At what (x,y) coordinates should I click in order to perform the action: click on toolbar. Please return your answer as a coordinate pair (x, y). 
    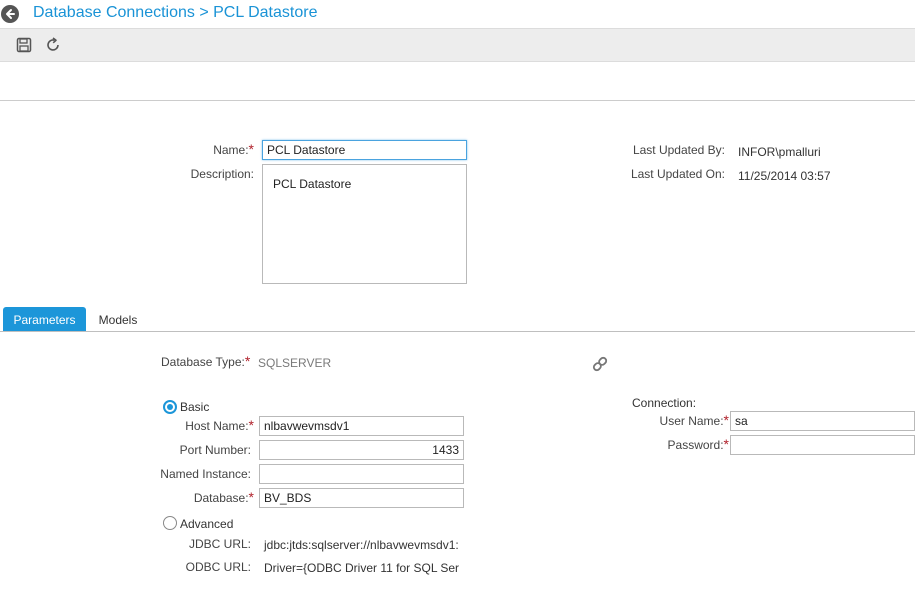
    Looking at the image, I should click on (457, 45).